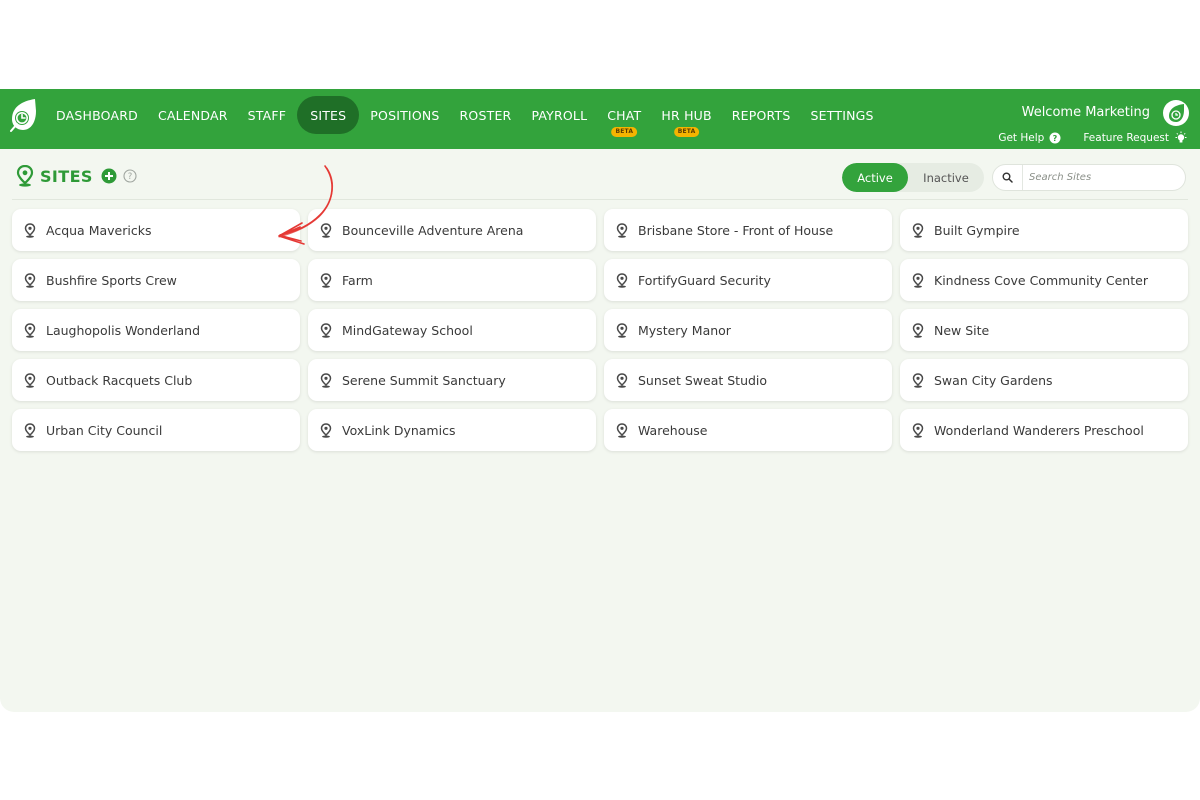 This screenshot has height=800, width=1200. Describe the element at coordinates (1176, 113) in the screenshot. I see `user-avatar-icon` at that location.